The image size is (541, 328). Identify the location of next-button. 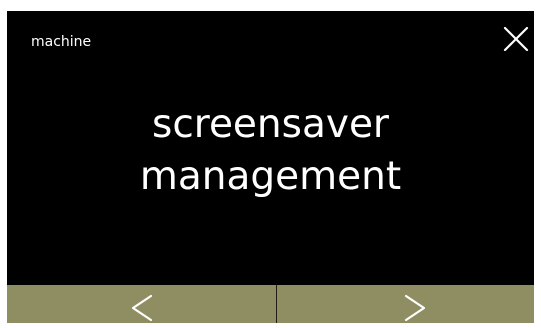
(405, 304).